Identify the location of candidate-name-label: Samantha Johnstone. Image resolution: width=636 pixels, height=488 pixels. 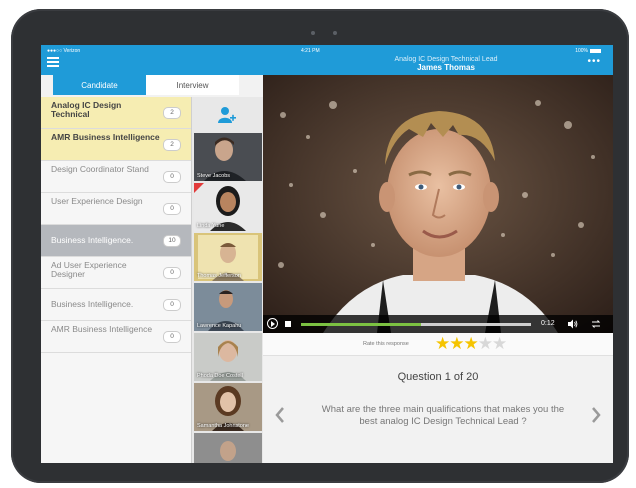
(223, 426).